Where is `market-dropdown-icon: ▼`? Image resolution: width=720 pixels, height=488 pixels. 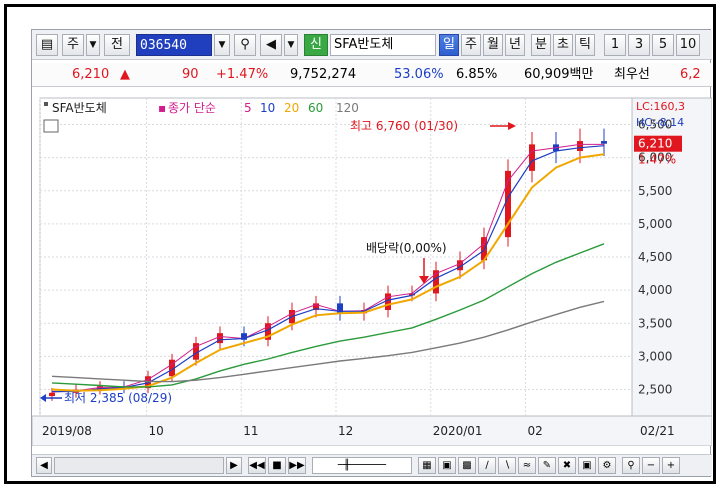
market-dropdown-icon: ▼ is located at coordinates (93, 45).